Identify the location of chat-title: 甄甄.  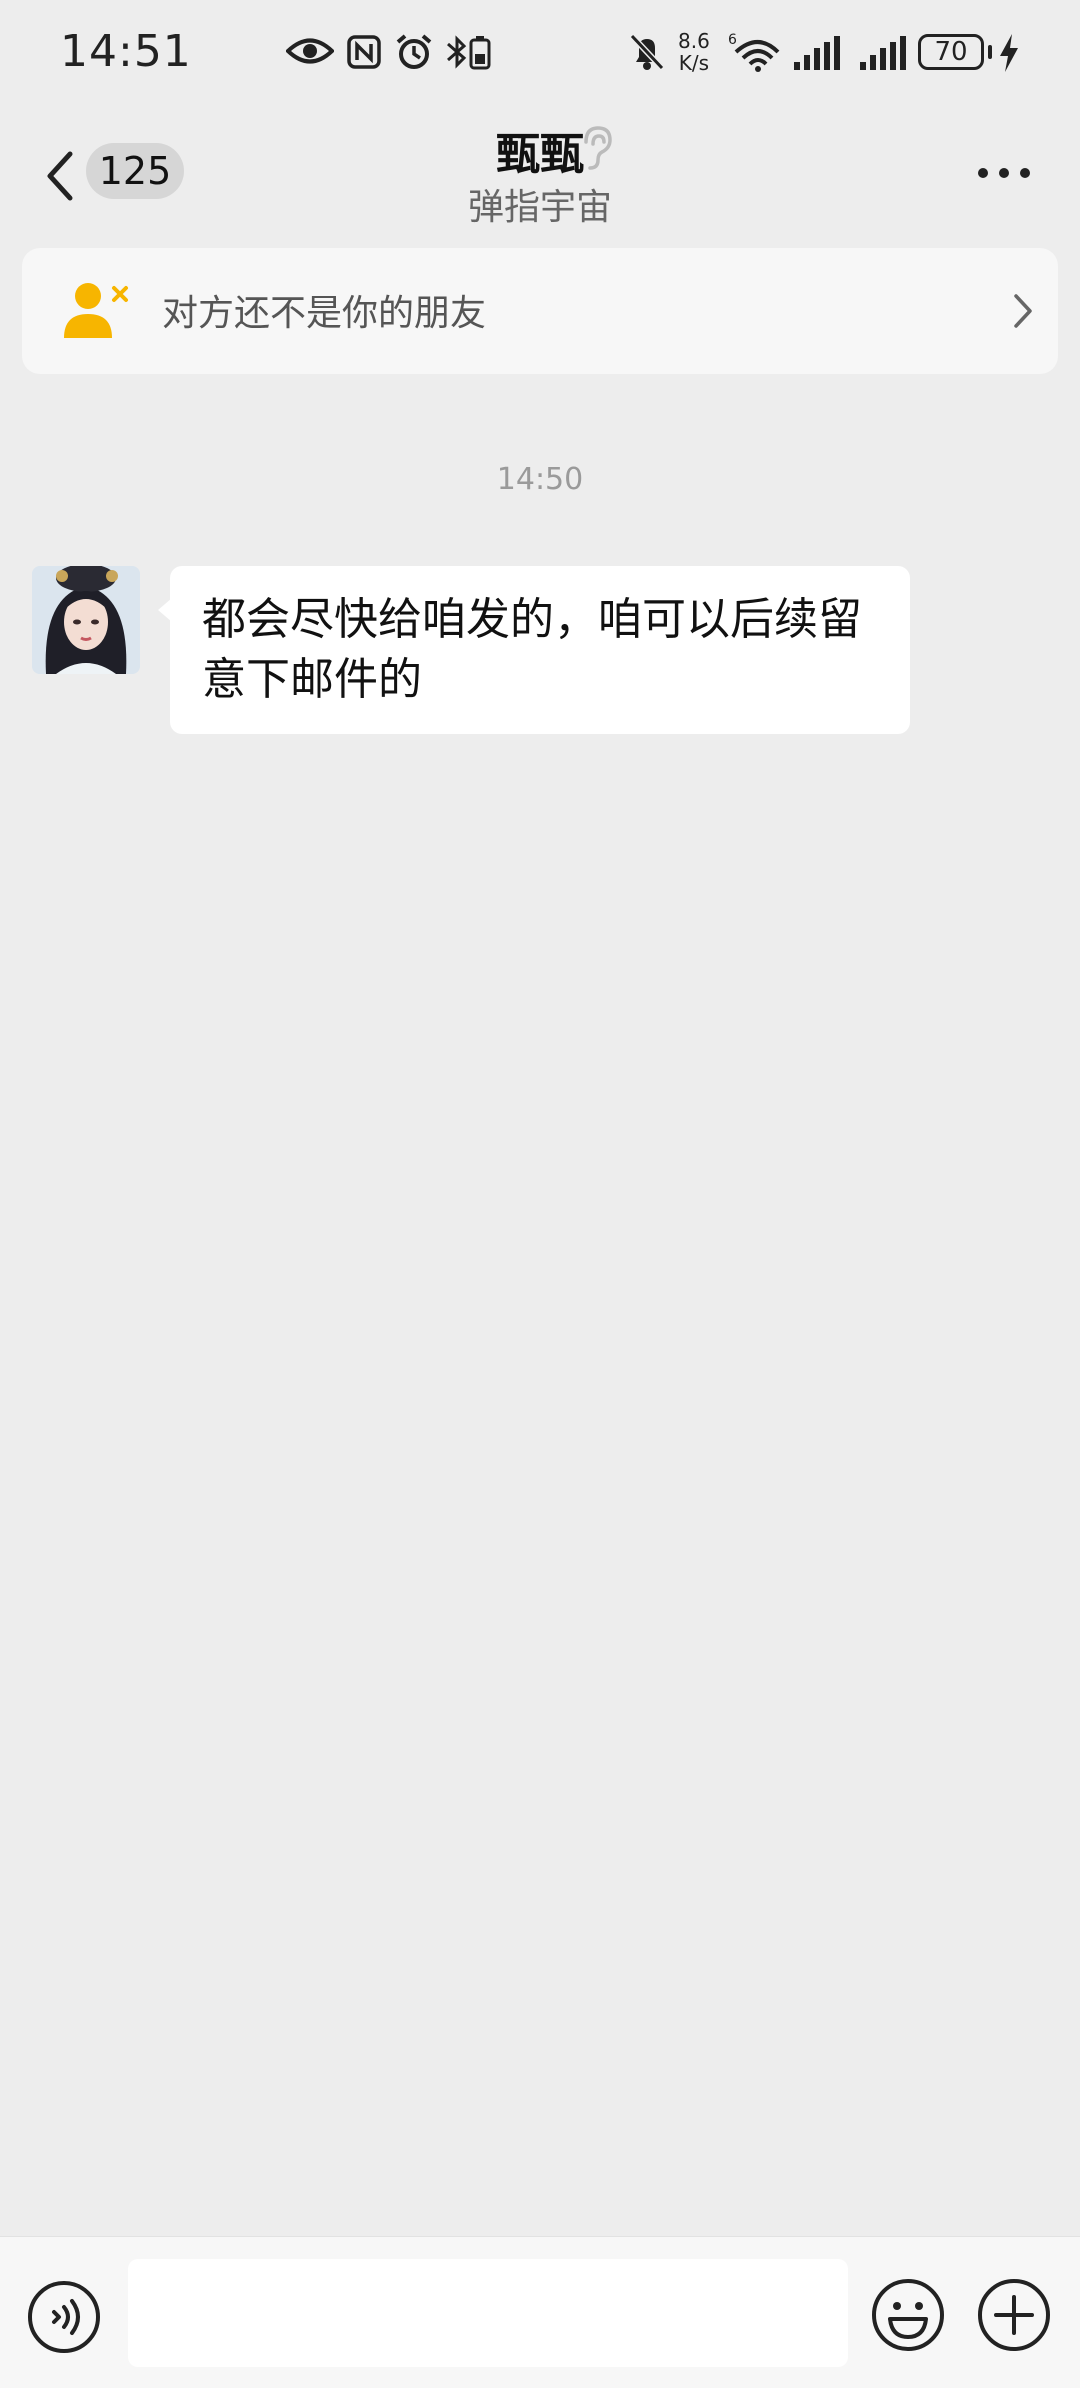
(540, 154).